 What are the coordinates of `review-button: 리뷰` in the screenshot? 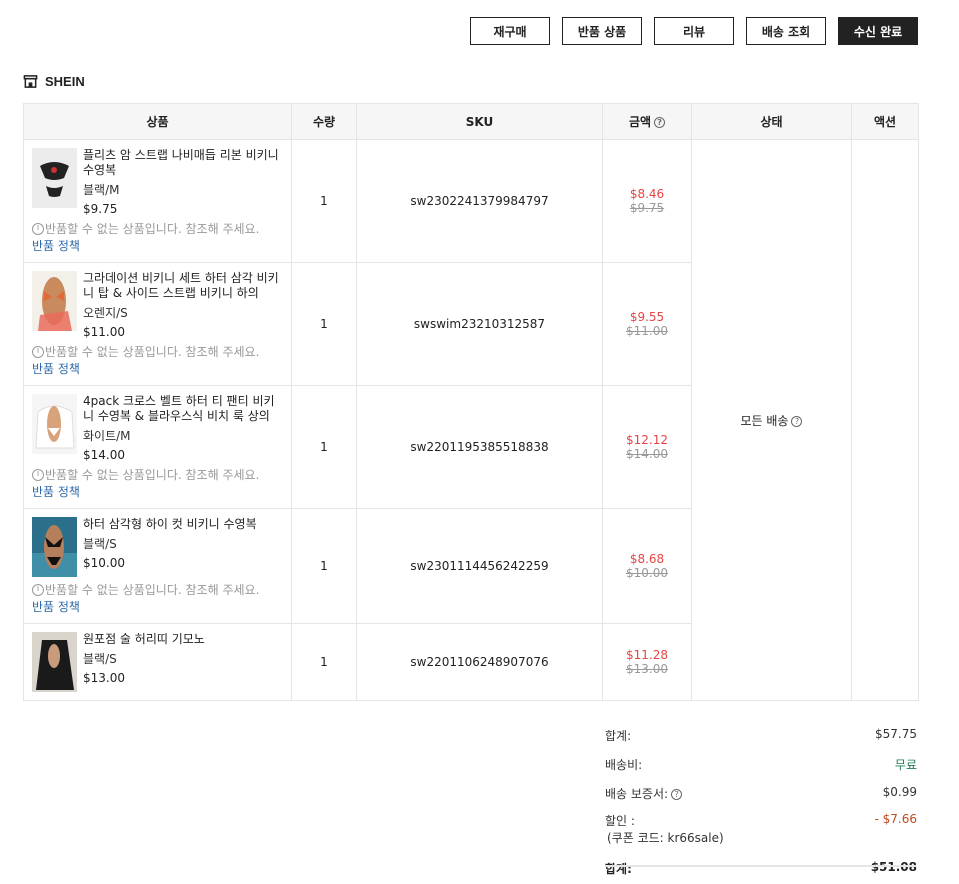 It's located at (694, 31).